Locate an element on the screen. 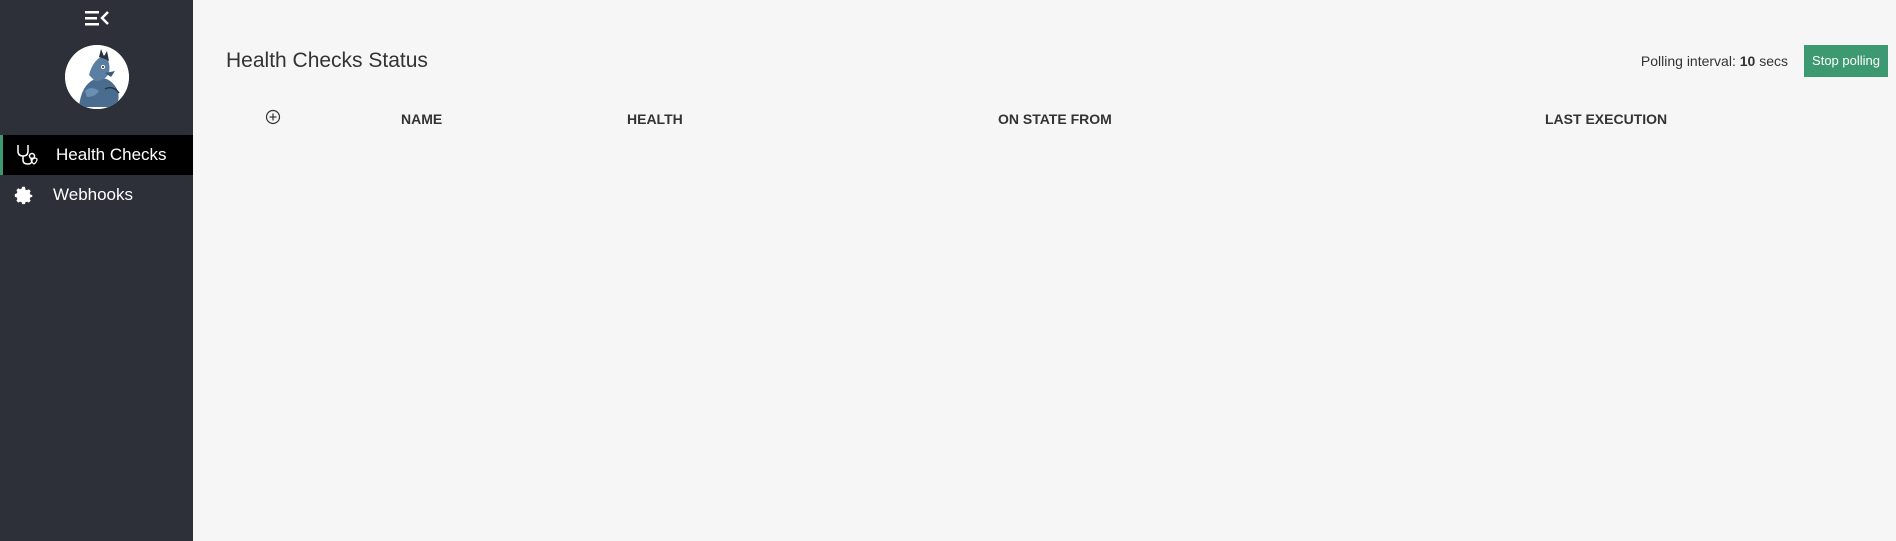 The image size is (1896, 541). column-header-on-state-from: ON STATE FROM is located at coordinates (1055, 119).